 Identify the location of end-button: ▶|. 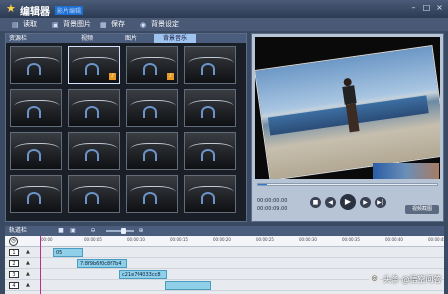
(380, 202).